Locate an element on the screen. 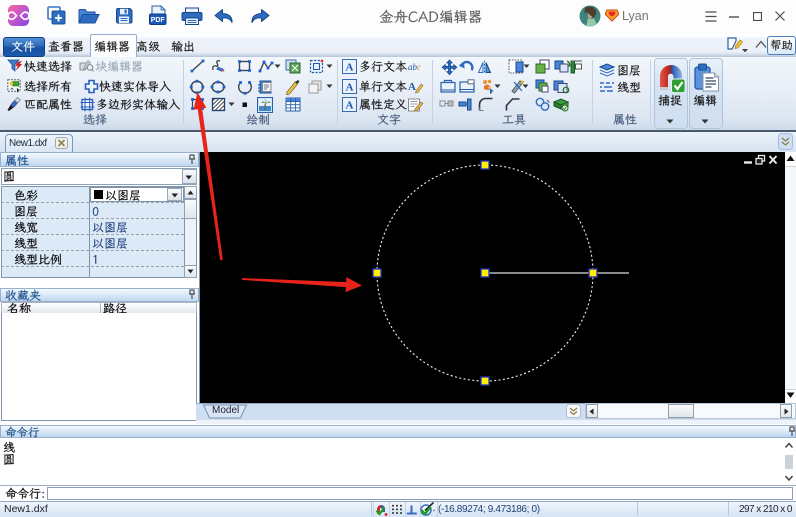 The image size is (796, 517). svg-text: PDF is located at coordinates (158, 20).